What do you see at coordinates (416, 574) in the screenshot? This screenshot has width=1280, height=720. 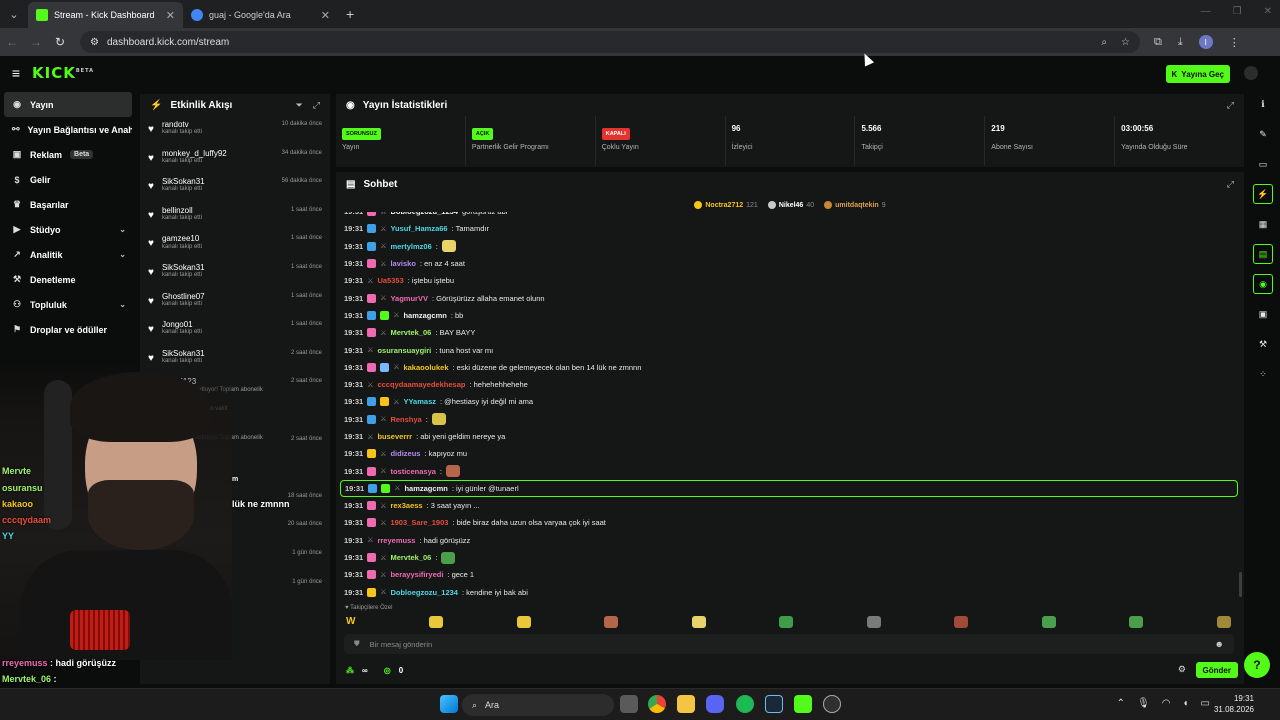 I see `chat-username: berayysifiryedi` at bounding box center [416, 574].